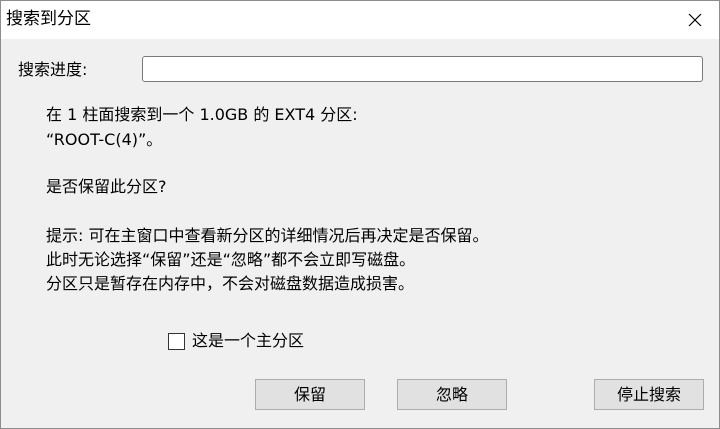  I want to click on close-button, so click(695, 20).